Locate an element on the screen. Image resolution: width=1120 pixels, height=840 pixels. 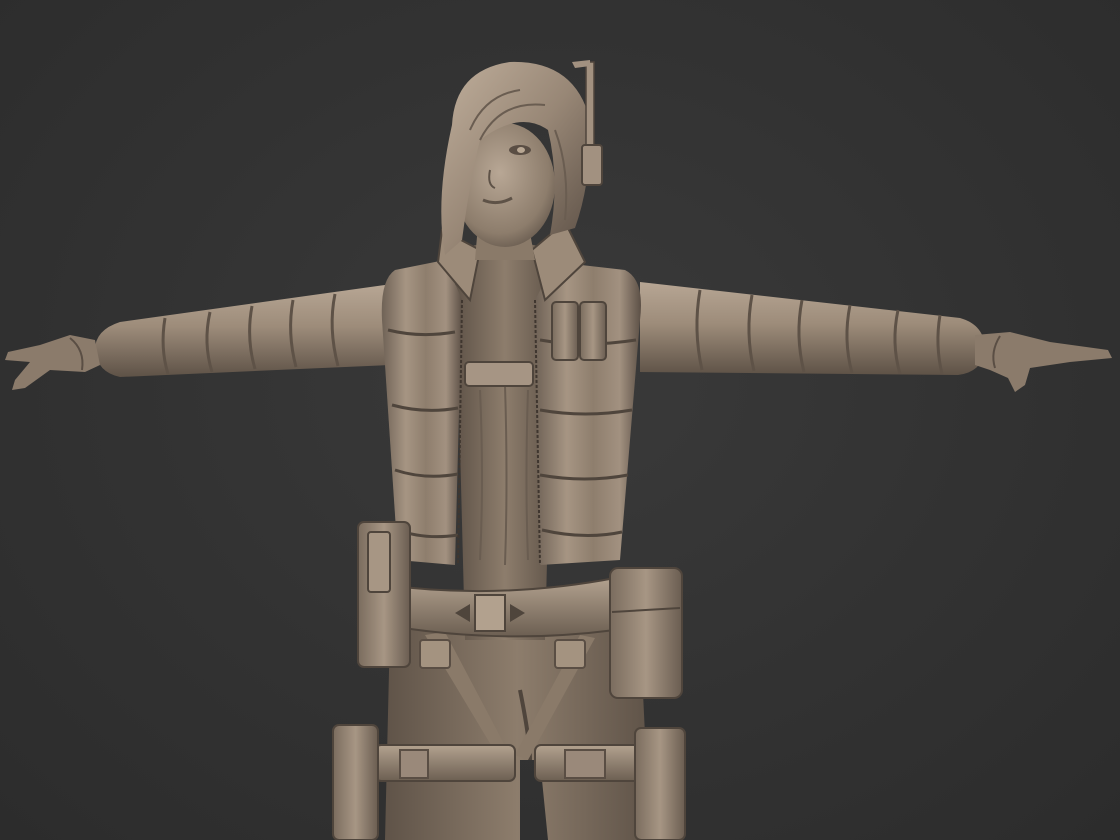
right-arm is located at coordinates (876, 337).